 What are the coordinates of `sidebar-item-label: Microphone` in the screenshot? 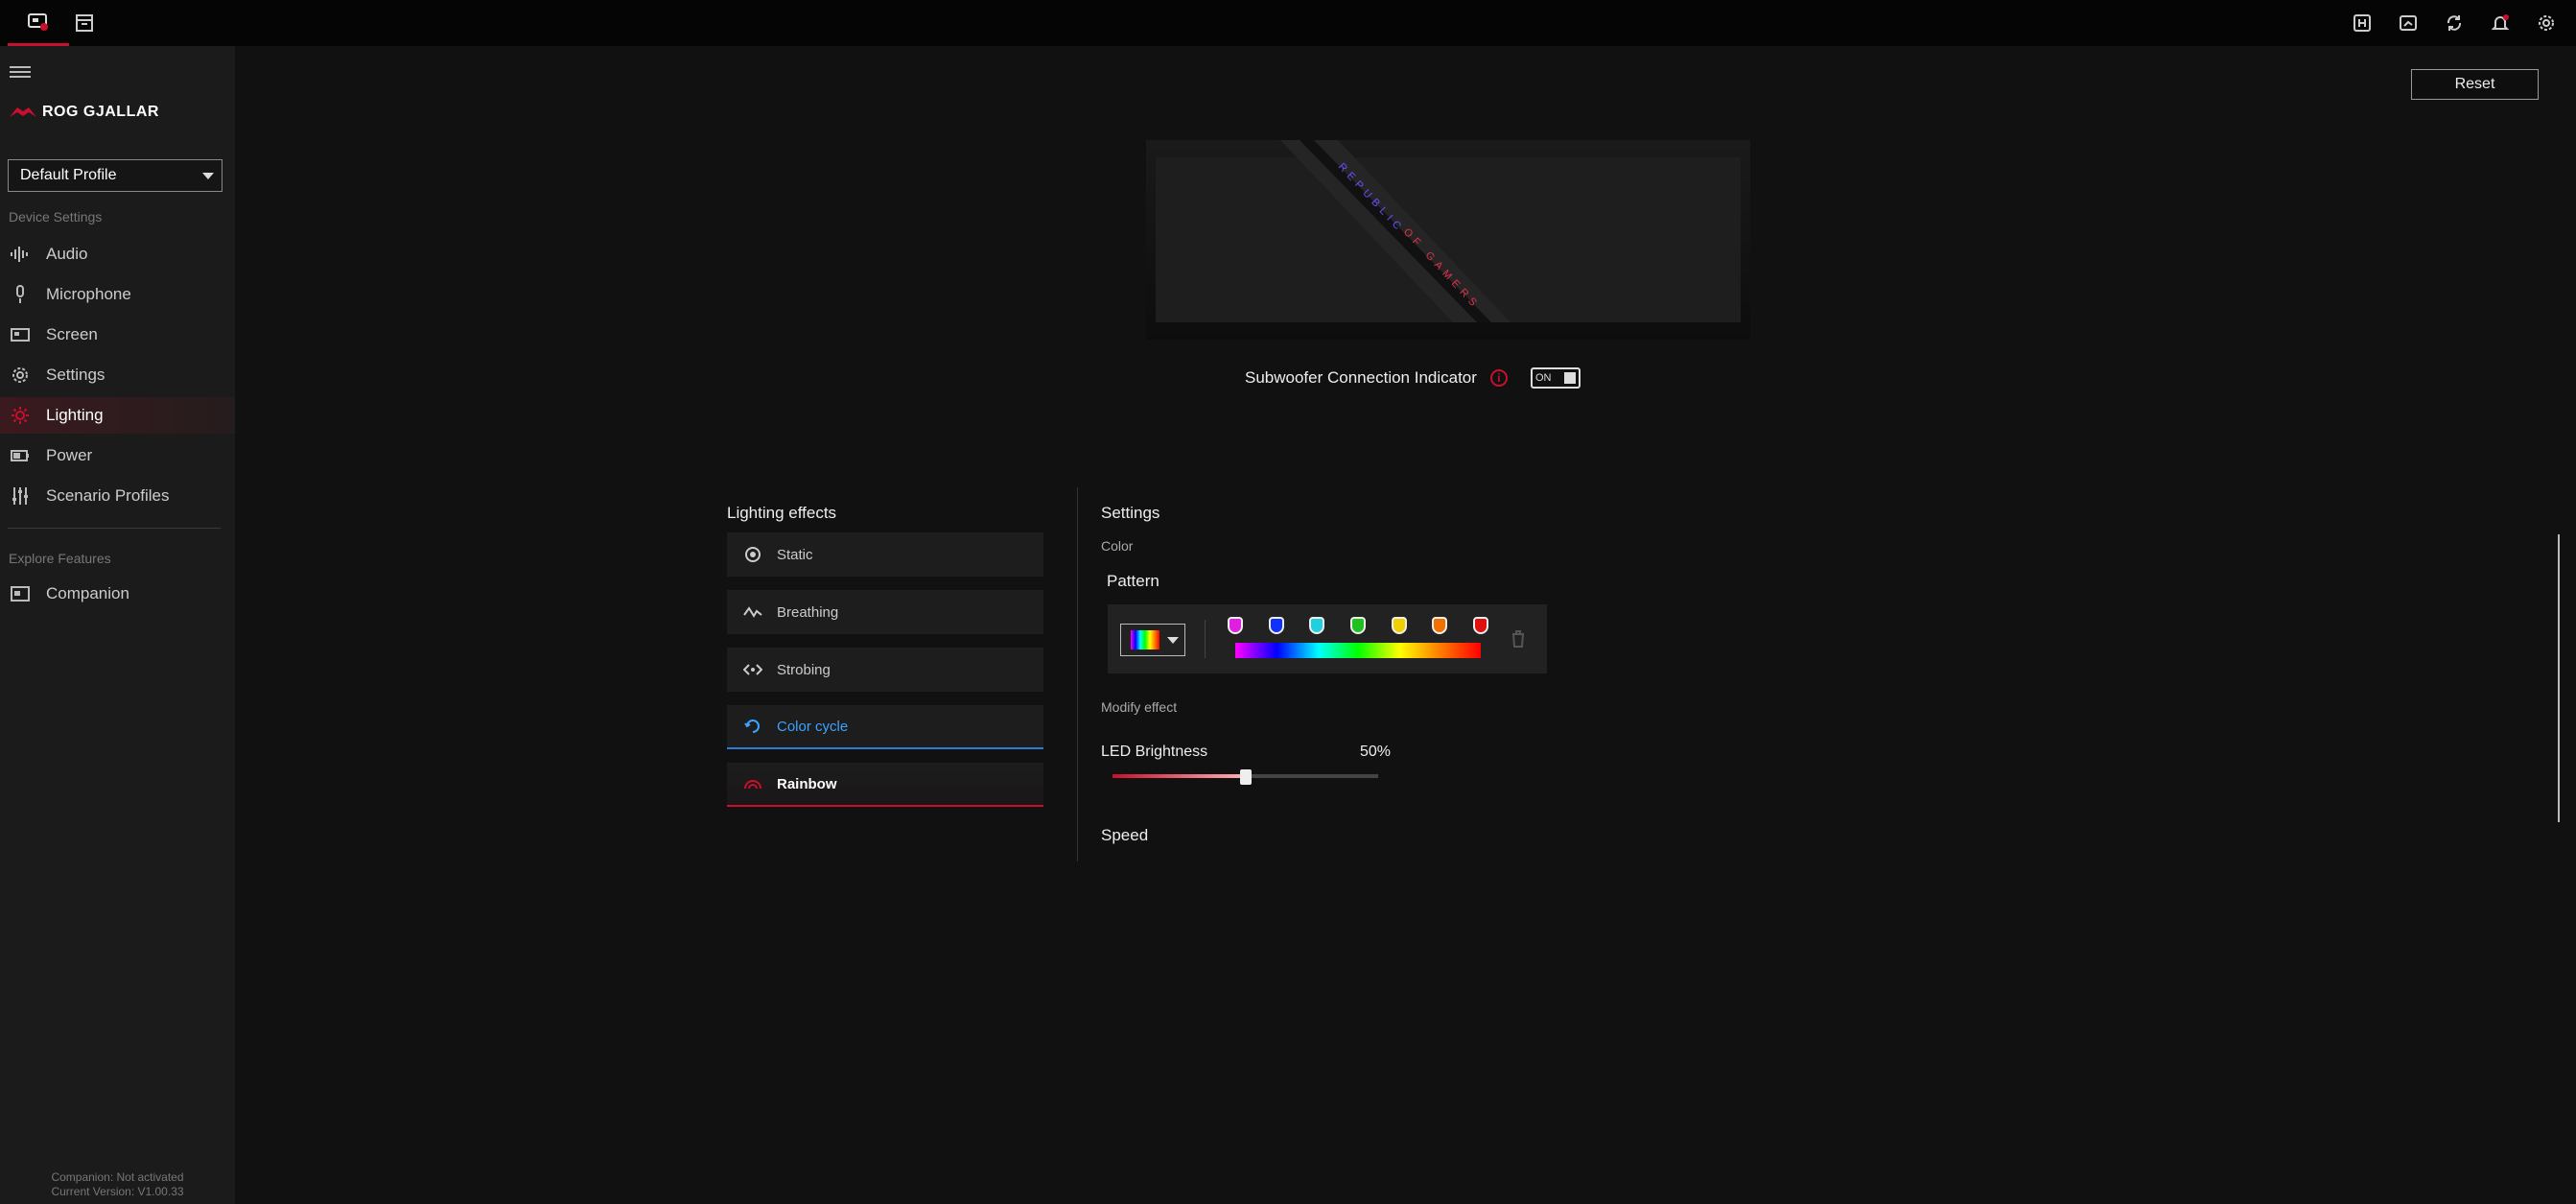 It's located at (88, 294).